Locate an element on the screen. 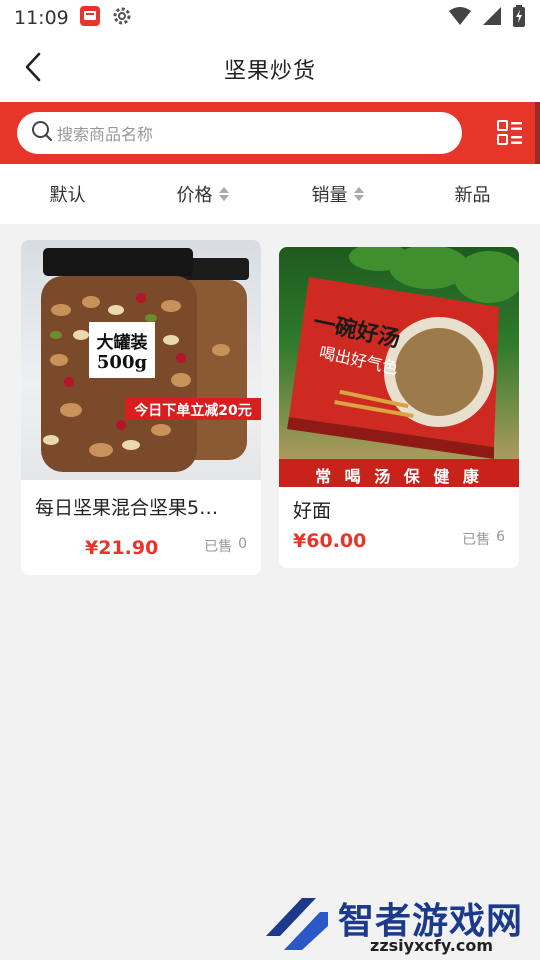  badge-weight: 500g is located at coordinates (122, 362).